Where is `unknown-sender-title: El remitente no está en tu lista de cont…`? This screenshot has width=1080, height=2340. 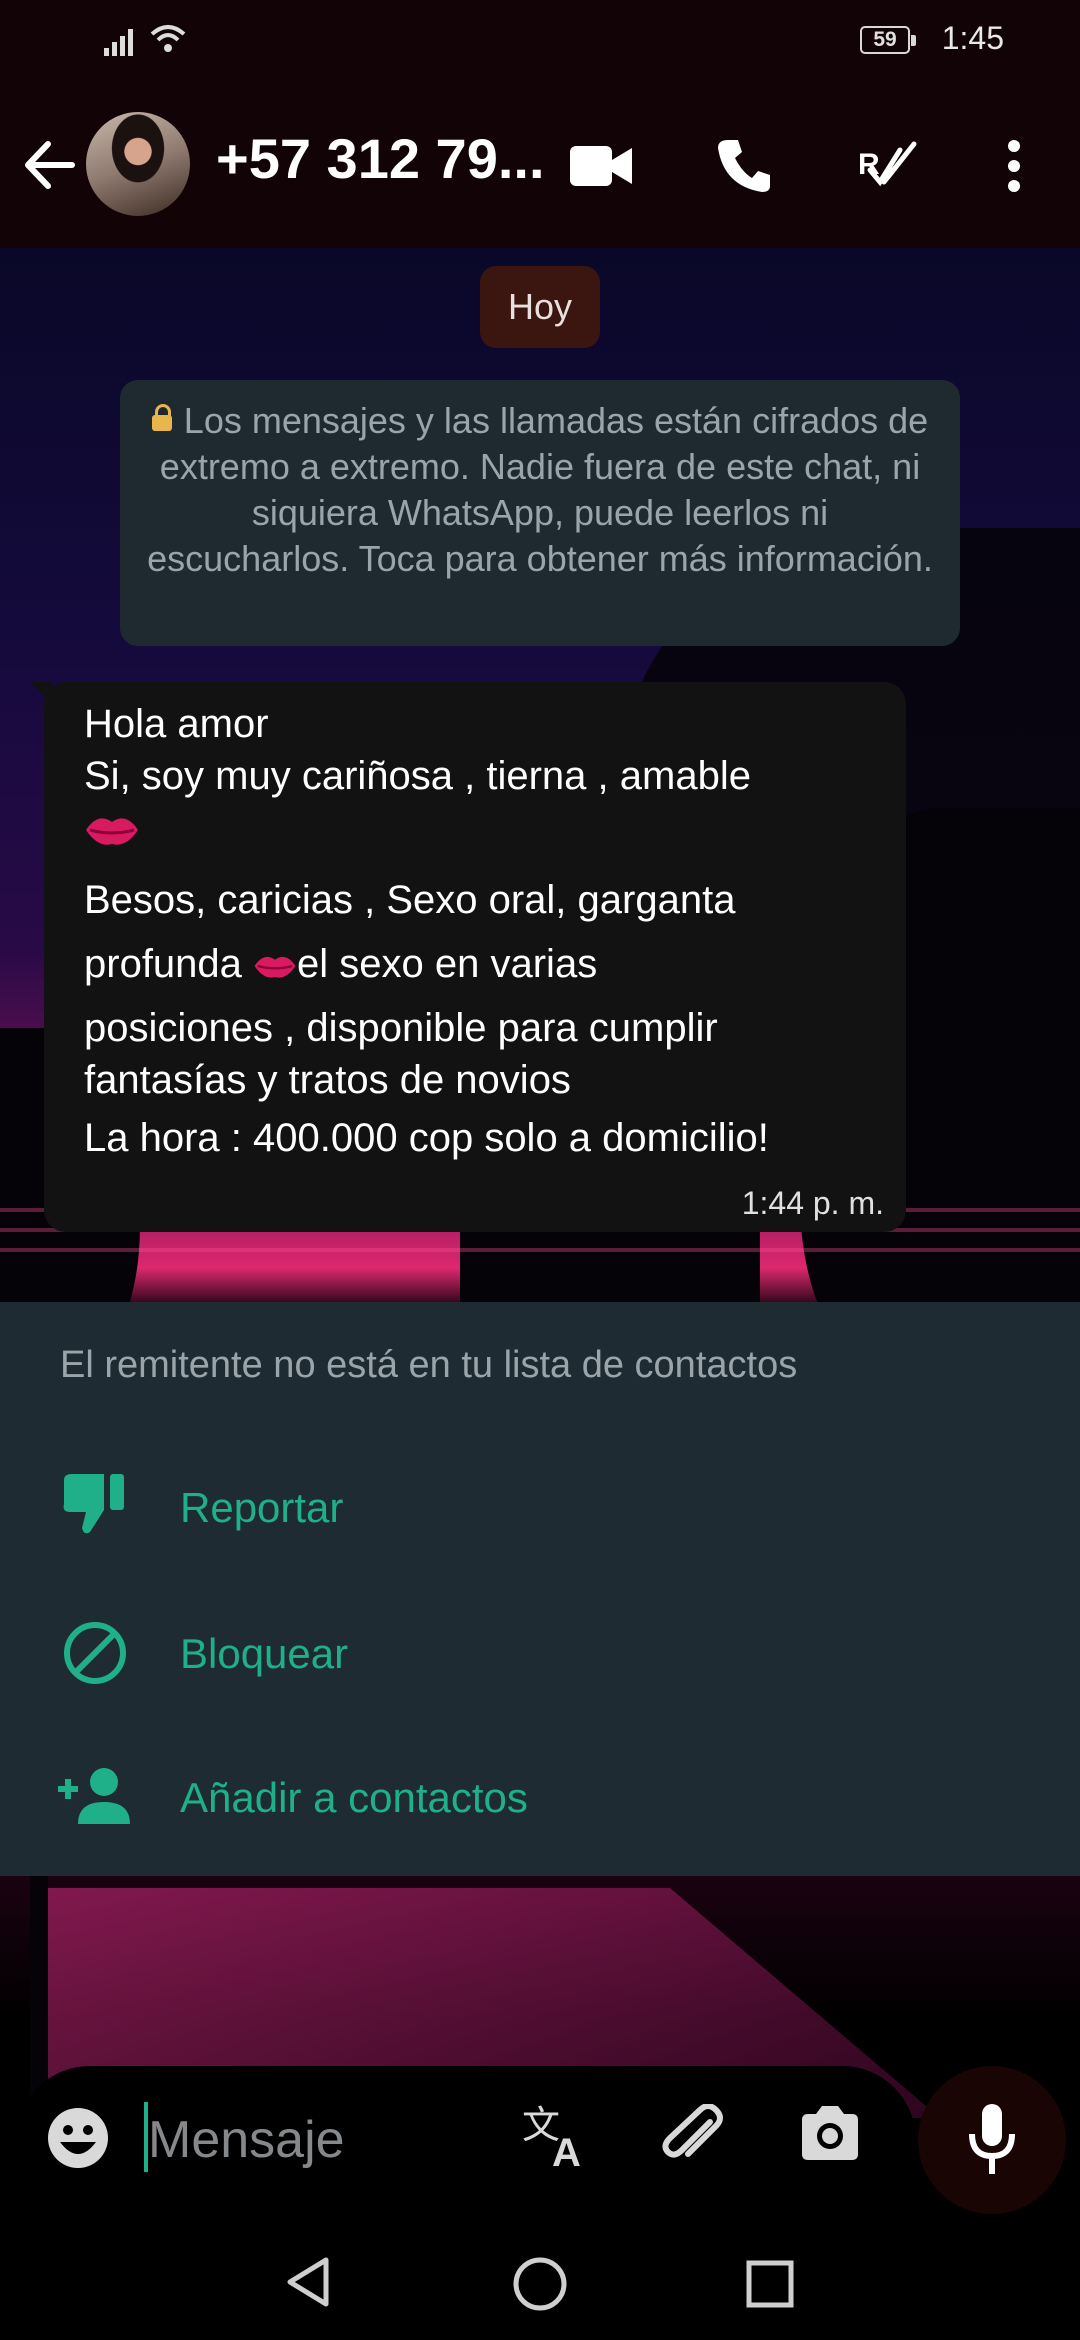 unknown-sender-title: El remitente no está en tu lista de cont… is located at coordinates (429, 1365).